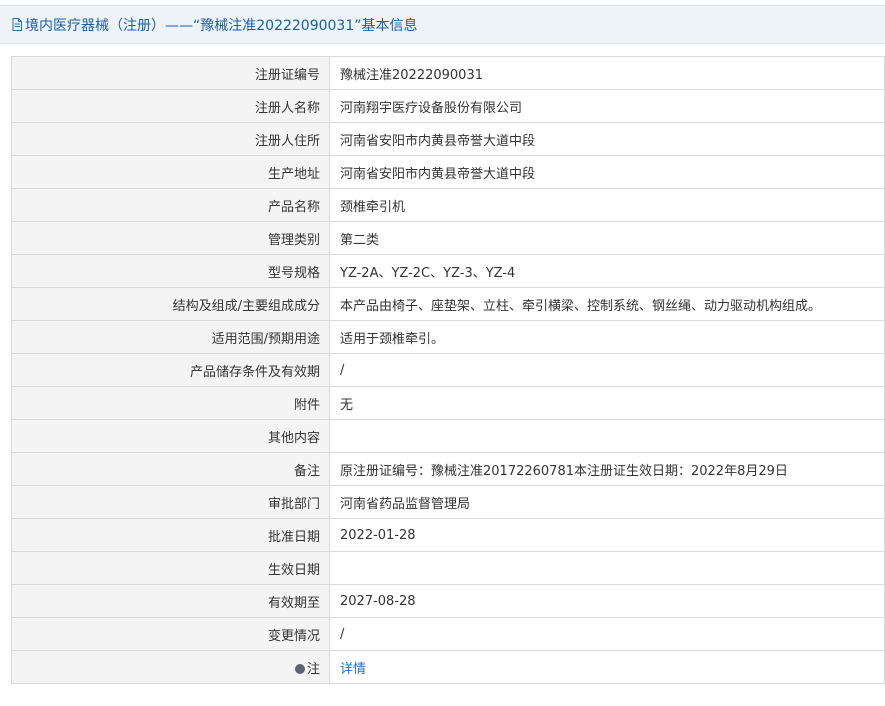 The width and height of the screenshot is (885, 706). What do you see at coordinates (607, 106) in the screenshot?
I see `row-value: 河南翔宇医疗设备股份有限公司` at bounding box center [607, 106].